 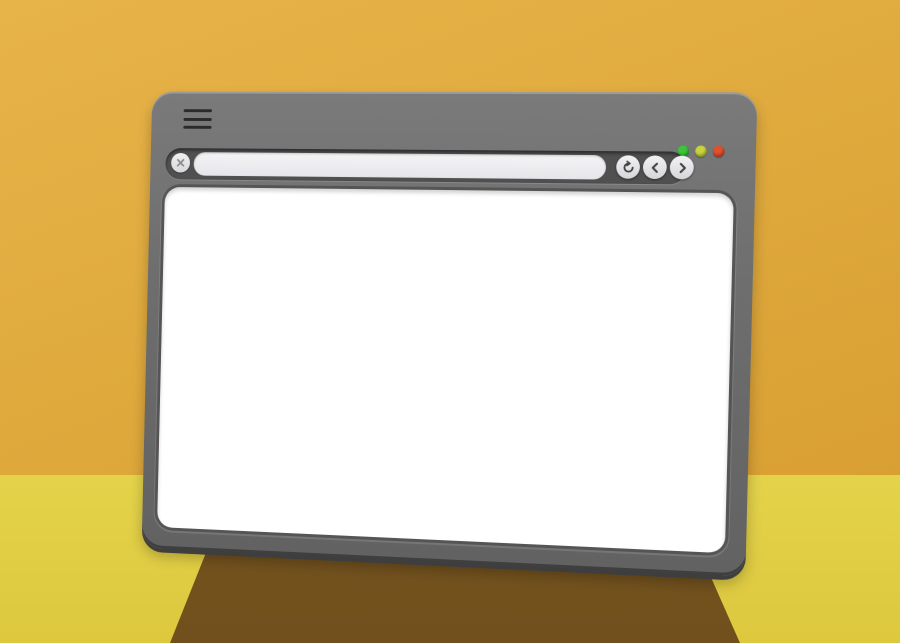 What do you see at coordinates (628, 167) in the screenshot?
I see `reload-icon` at bounding box center [628, 167].